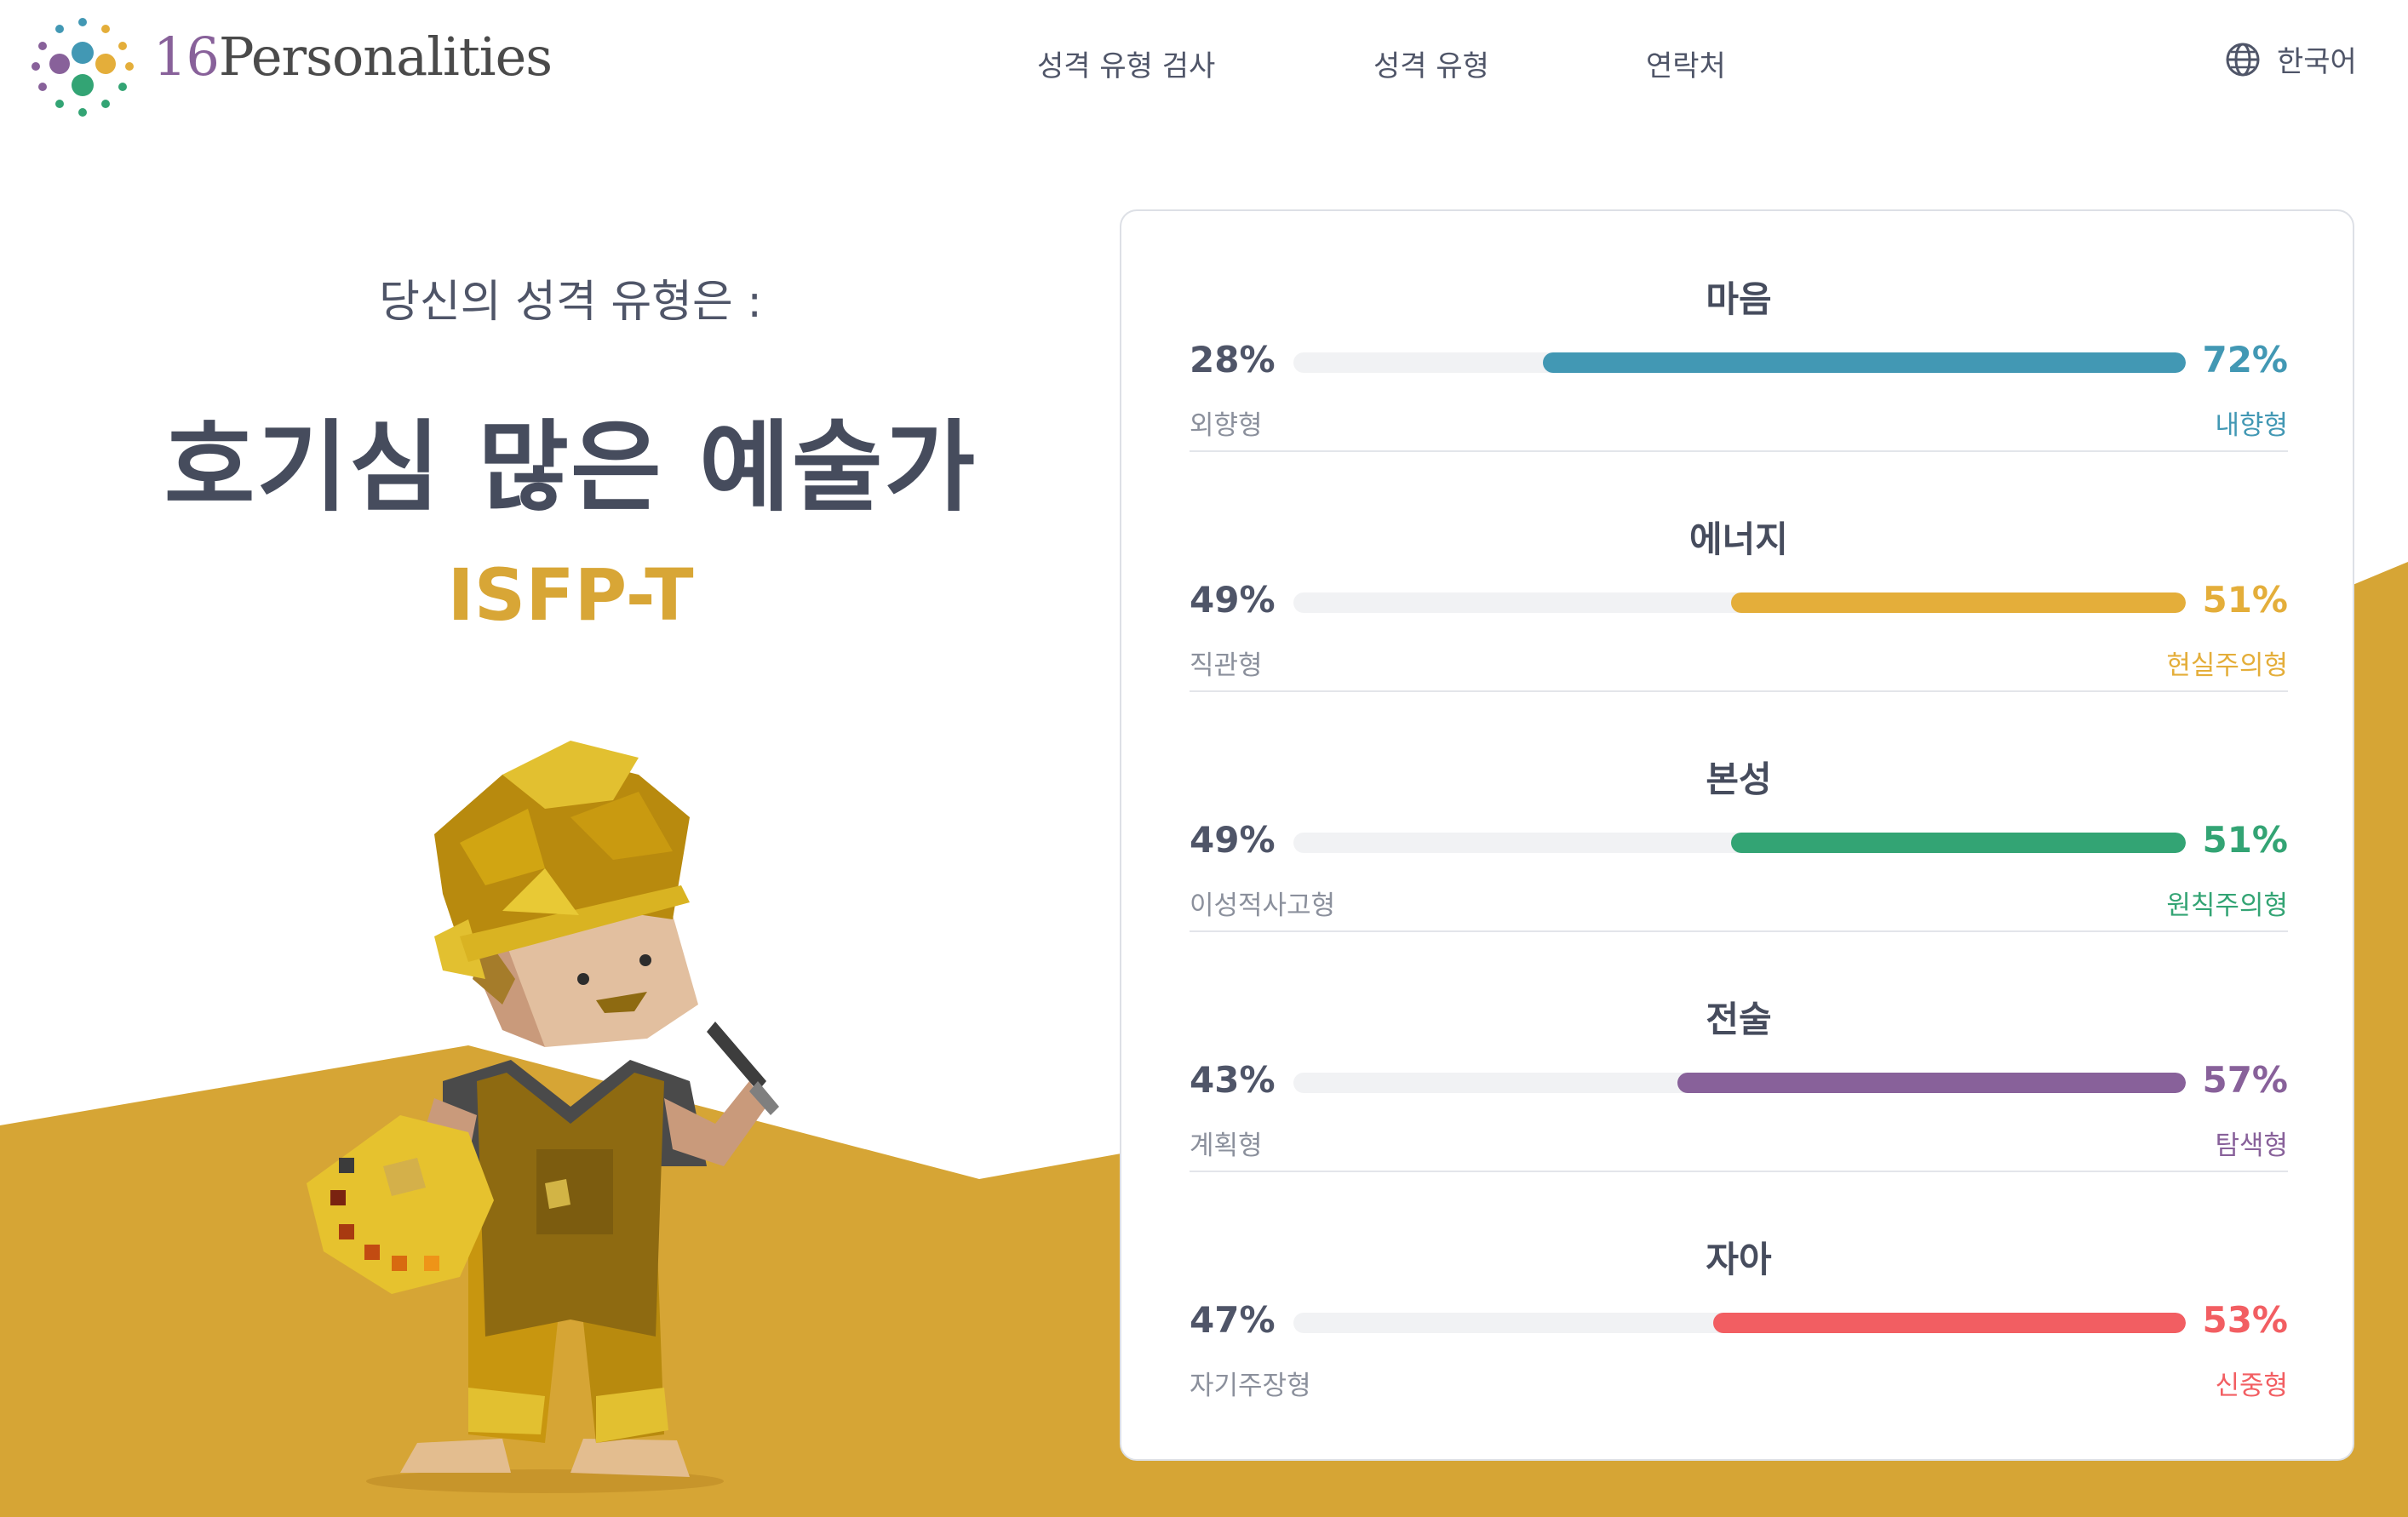 Image resolution: width=2408 pixels, height=1517 pixels. What do you see at coordinates (1739, 571) in the screenshot?
I see `trait-row-energy: 에너지 49% 51% 직관형 현실주의형` at bounding box center [1739, 571].